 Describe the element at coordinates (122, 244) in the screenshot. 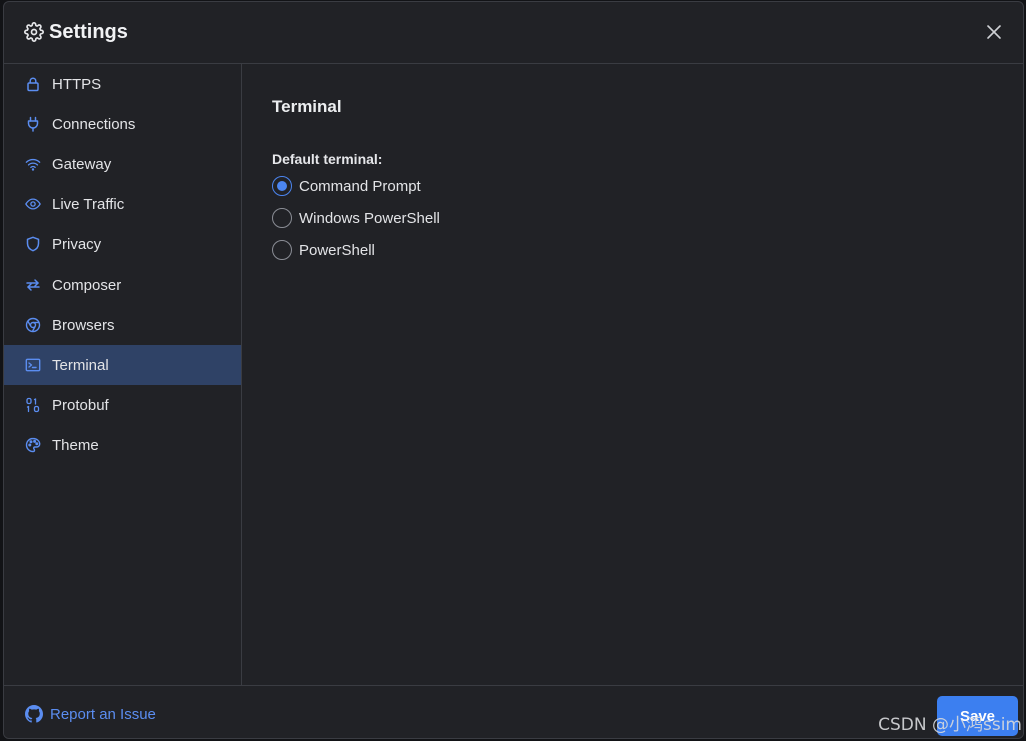

I see `sidebar-item-privacy: Privacy` at that location.